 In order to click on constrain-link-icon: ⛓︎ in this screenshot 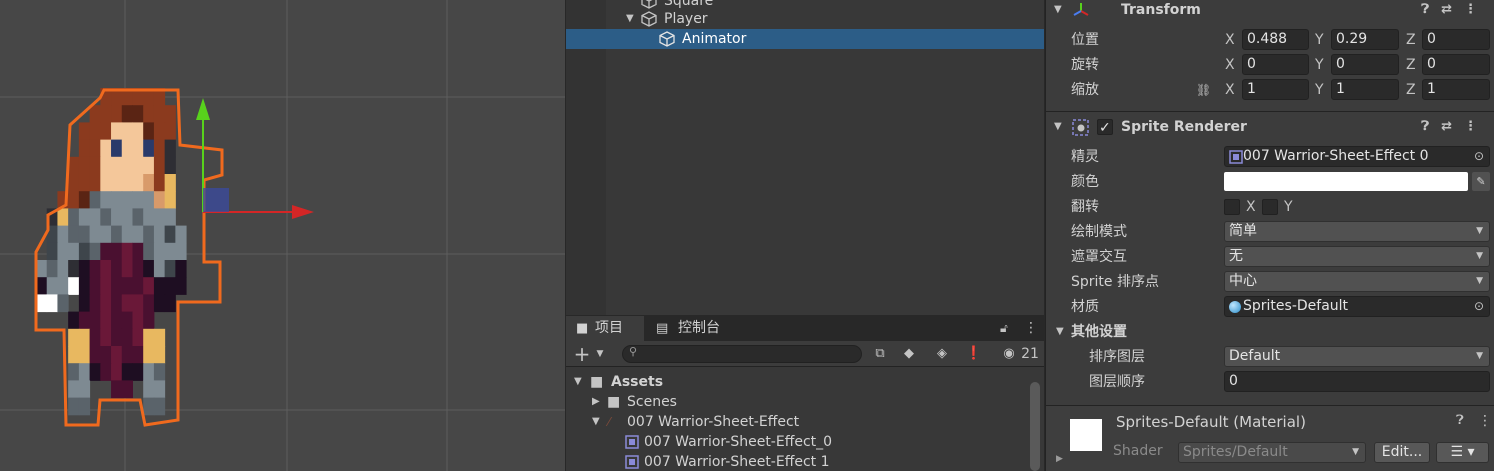, I will do `click(1203, 90)`.